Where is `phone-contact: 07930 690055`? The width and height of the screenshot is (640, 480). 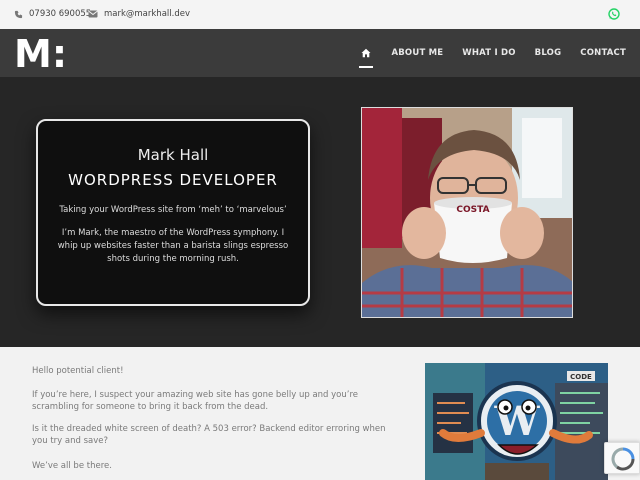
phone-contact: 07930 690055 is located at coordinates (52, 14).